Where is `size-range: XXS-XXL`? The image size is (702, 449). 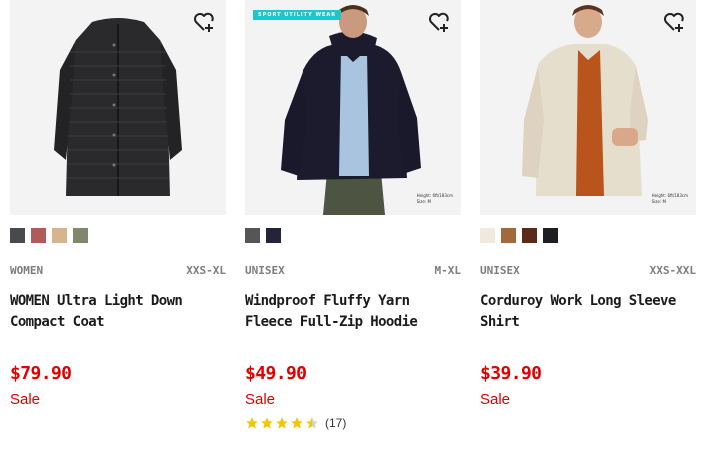 size-range: XXS-XXL is located at coordinates (672, 270).